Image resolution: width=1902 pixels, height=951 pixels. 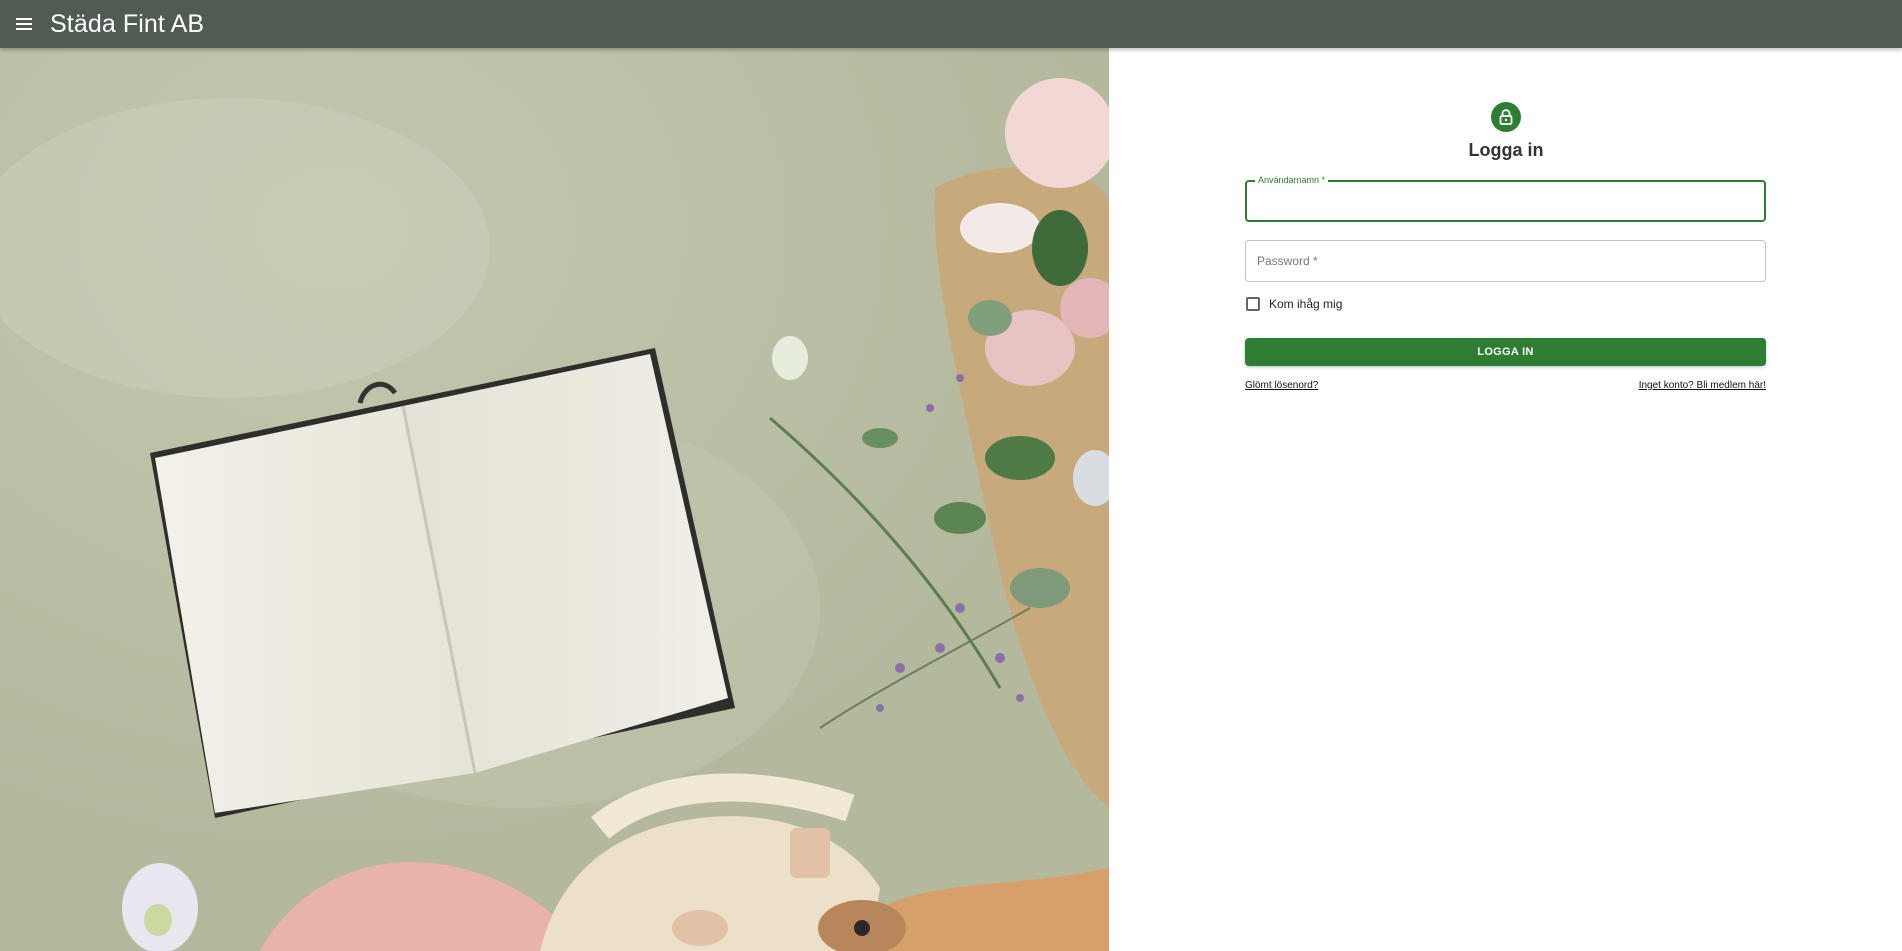 I want to click on username-input, so click(x=1505, y=201).